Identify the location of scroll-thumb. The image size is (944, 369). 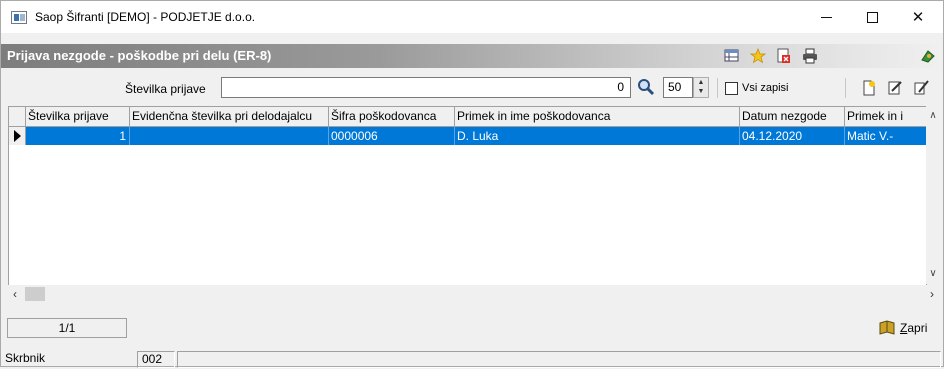
(35, 294).